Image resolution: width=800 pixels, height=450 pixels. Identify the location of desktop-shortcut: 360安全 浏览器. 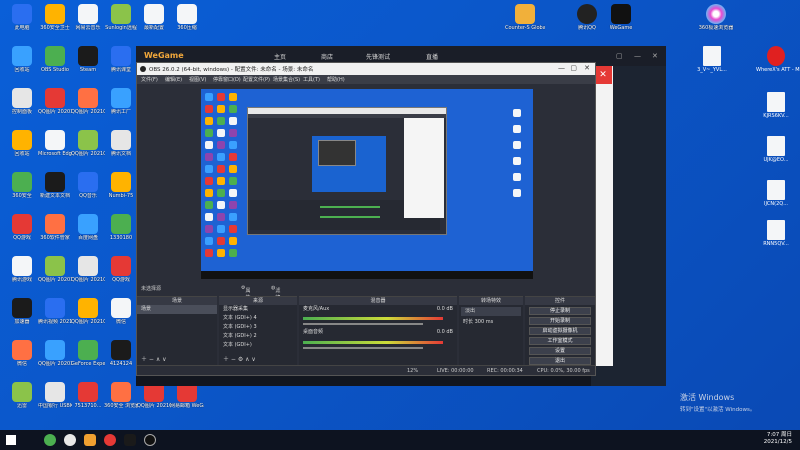
(121, 395).